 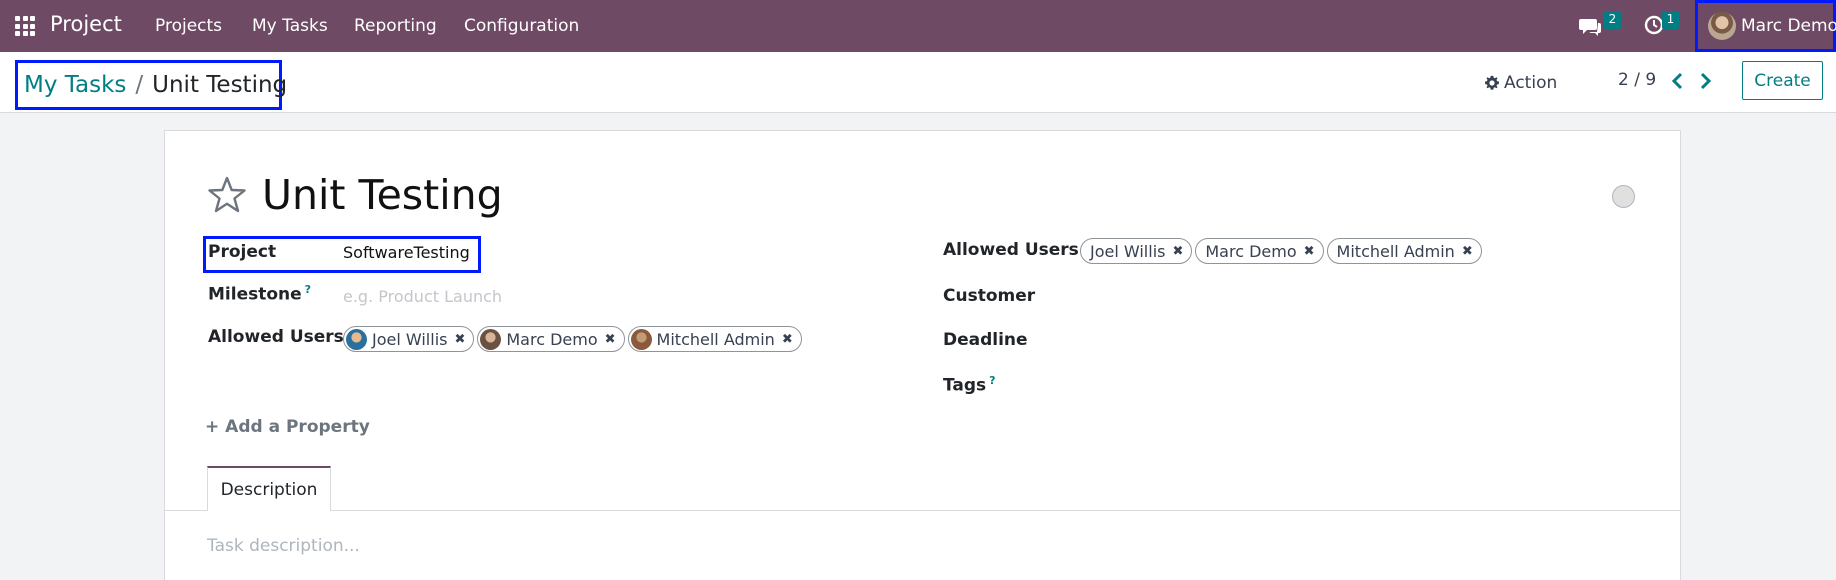 I want to click on tags-help-icon: ?, so click(x=992, y=380).